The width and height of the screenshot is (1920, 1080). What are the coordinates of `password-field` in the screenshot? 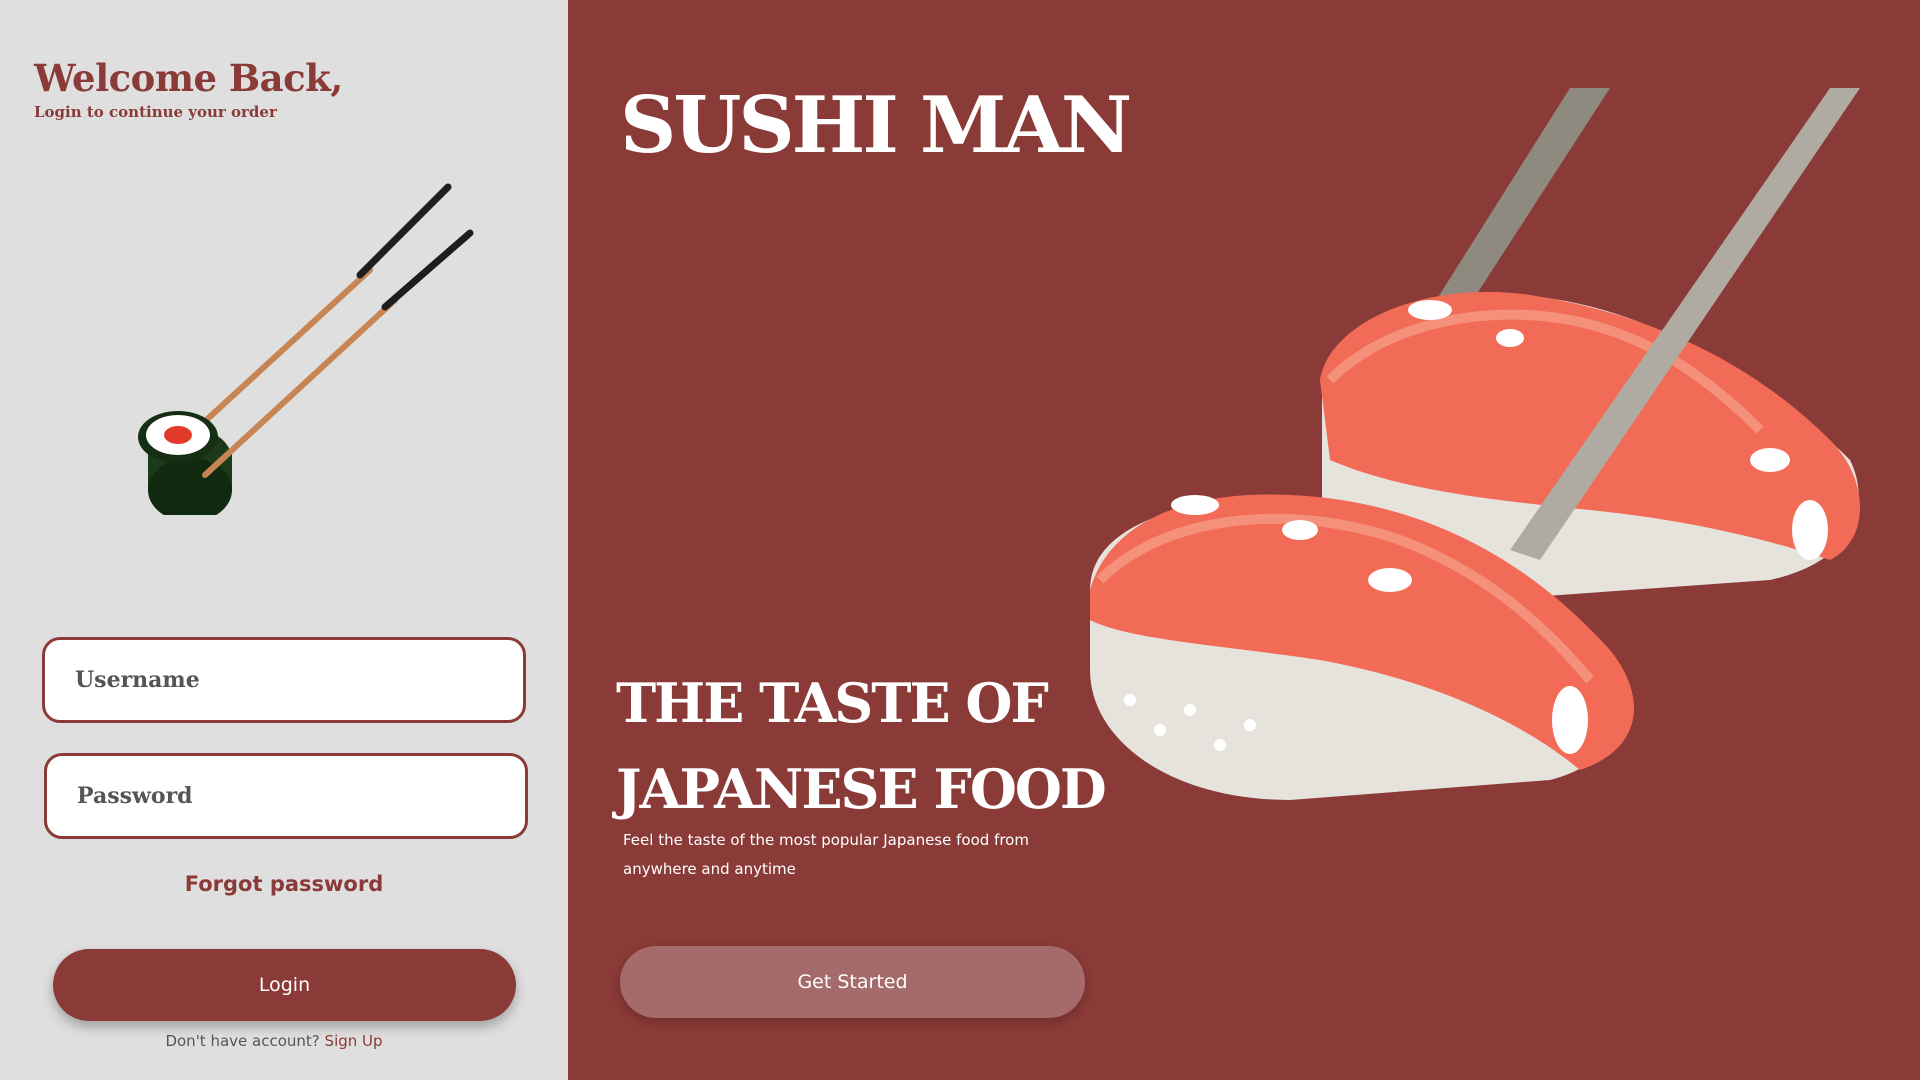 It's located at (286, 796).